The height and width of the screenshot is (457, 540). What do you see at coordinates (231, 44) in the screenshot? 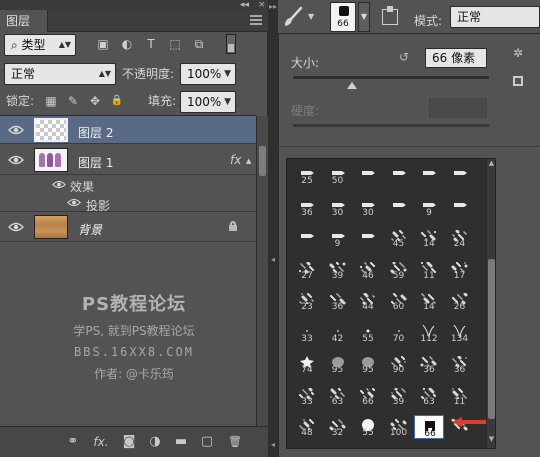
I see `filter-toggle-switch` at bounding box center [231, 44].